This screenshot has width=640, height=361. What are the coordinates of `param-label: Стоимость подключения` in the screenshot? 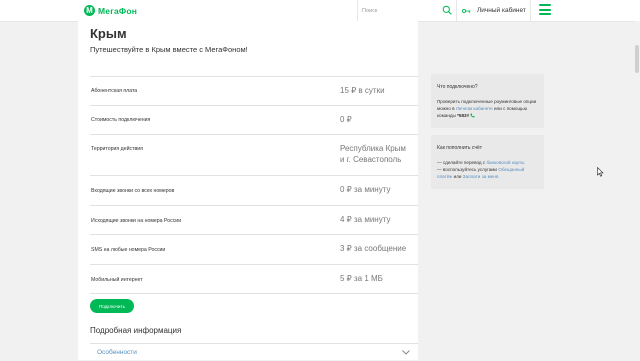 It's located at (121, 120).